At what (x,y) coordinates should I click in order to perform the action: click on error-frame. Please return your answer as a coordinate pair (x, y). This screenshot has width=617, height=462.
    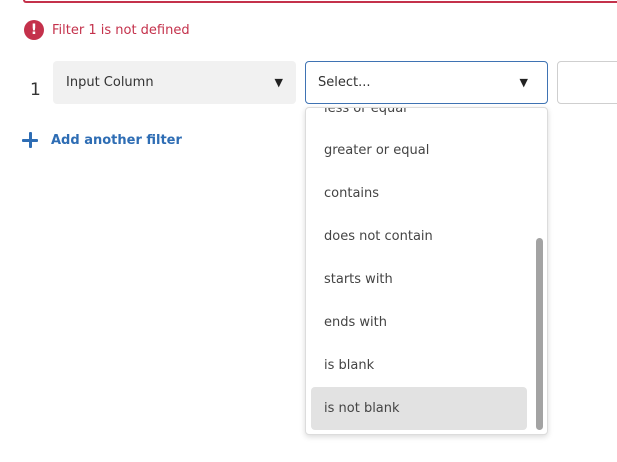
    Looking at the image, I should click on (320, 1).